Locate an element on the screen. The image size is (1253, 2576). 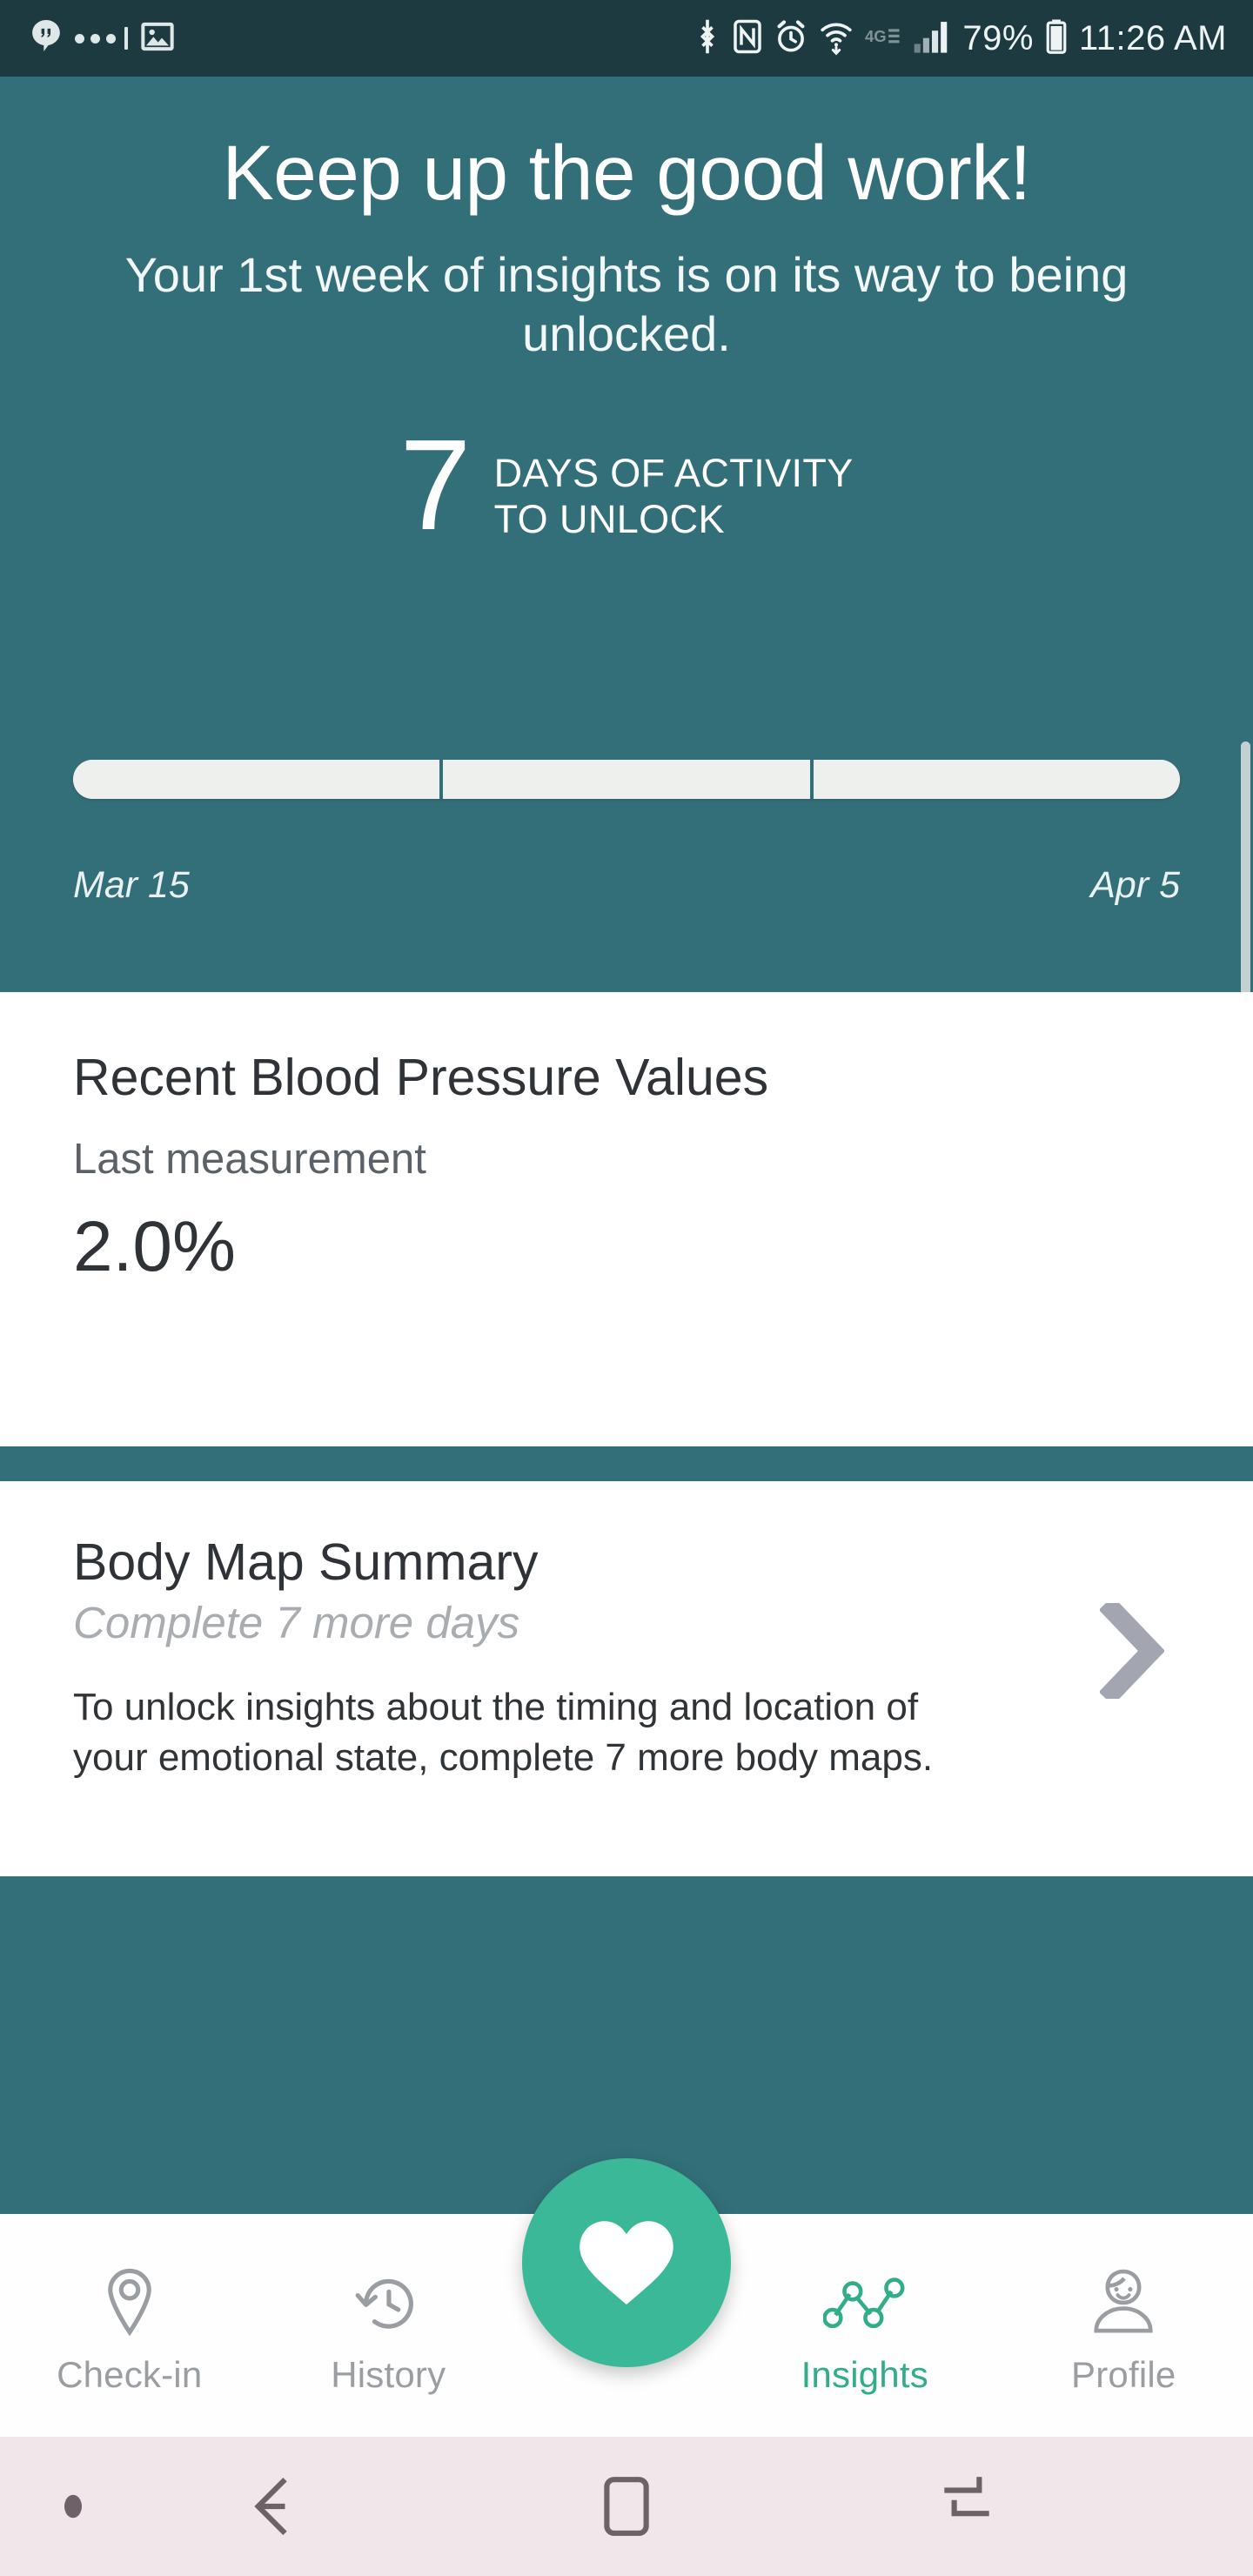
gallery-icon is located at coordinates (157, 38).